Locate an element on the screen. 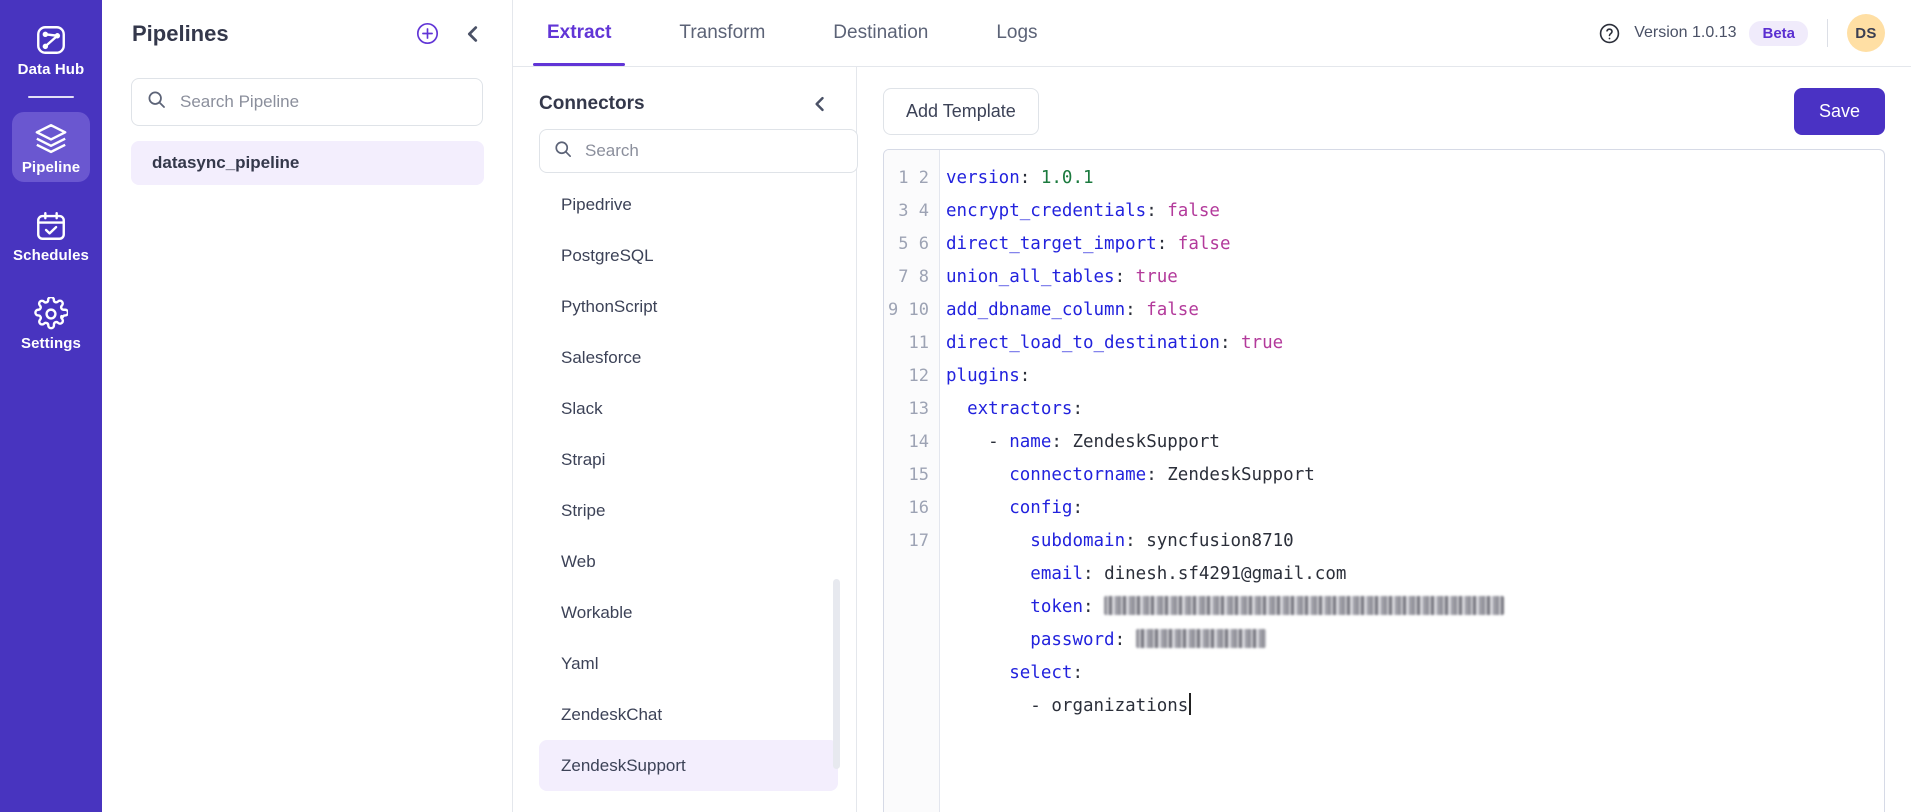 This screenshot has height=812, width=1911. data-hub-icon is located at coordinates (51, 40).